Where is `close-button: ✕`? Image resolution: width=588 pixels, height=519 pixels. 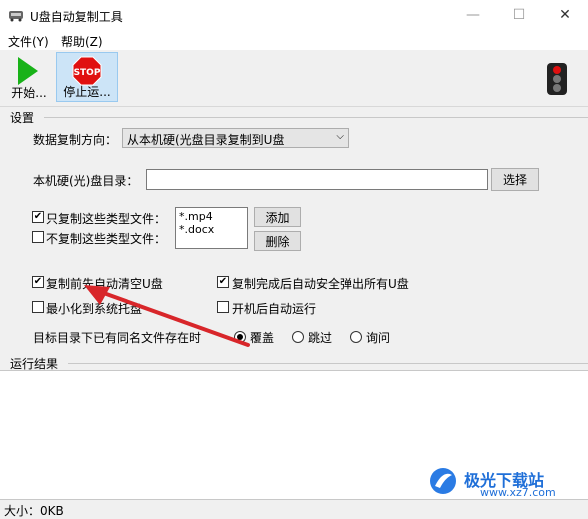 close-button: ✕ is located at coordinates (565, 15).